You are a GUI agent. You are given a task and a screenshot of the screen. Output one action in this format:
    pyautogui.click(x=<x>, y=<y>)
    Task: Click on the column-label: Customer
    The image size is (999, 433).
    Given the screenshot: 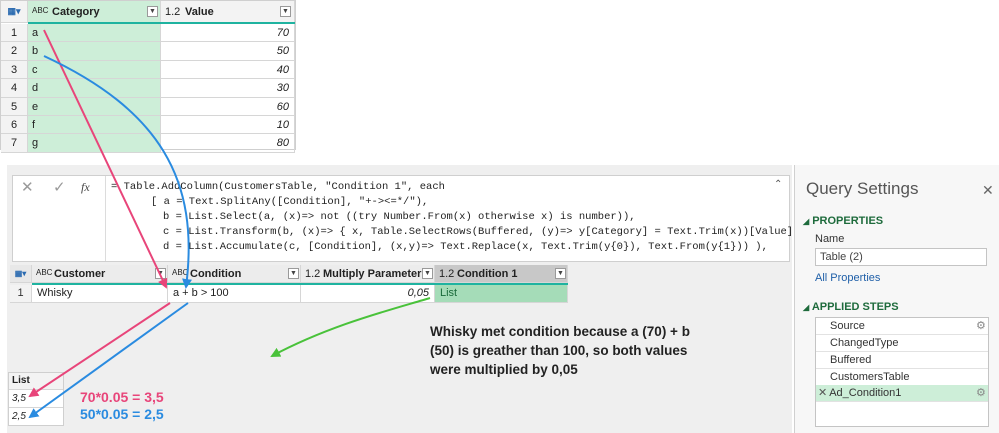 What is the action you would take?
    pyautogui.click(x=80, y=274)
    